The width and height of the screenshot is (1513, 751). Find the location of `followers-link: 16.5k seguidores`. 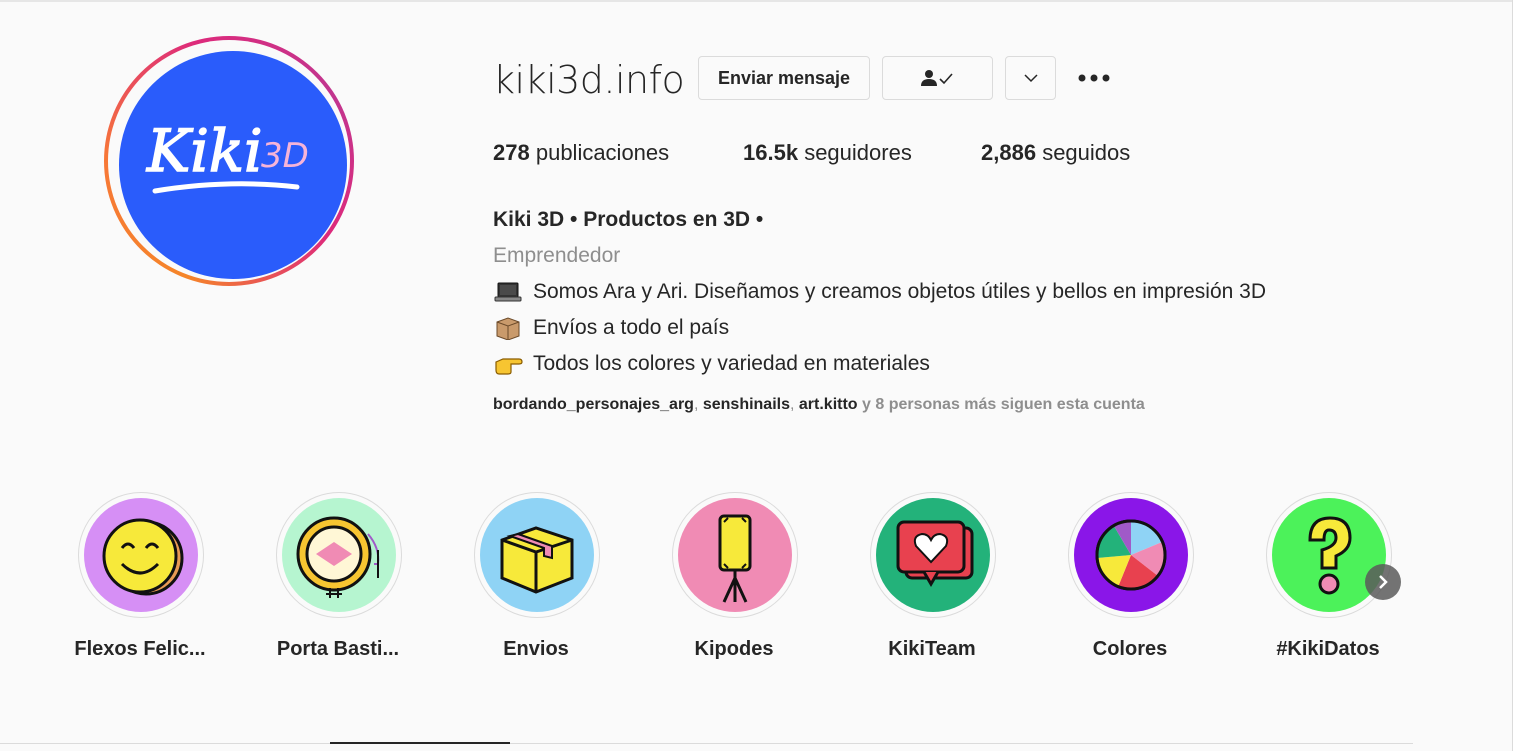

followers-link: 16.5k seguidores is located at coordinates (827, 153).